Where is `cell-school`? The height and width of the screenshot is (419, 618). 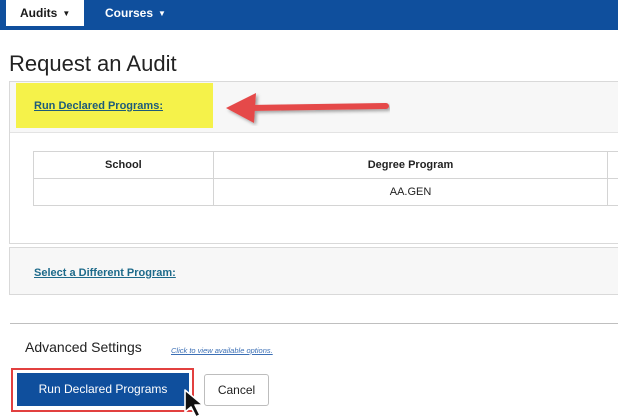
cell-school is located at coordinates (123, 192).